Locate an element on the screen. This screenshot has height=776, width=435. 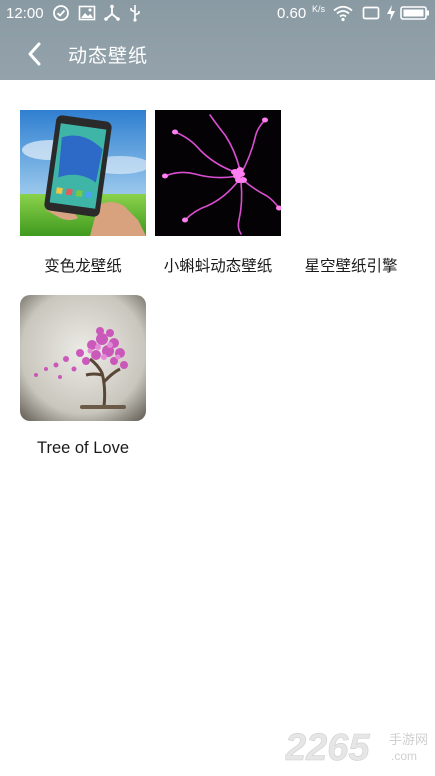
check-circle-icon is located at coordinates (61, 13).